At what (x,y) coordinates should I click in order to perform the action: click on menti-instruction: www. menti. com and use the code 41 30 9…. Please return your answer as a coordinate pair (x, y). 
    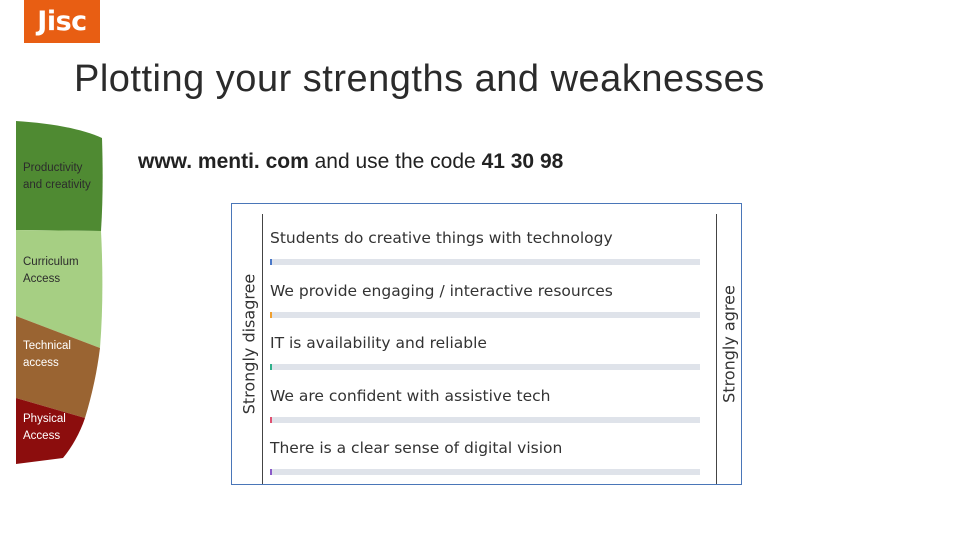
    Looking at the image, I should click on (350, 162).